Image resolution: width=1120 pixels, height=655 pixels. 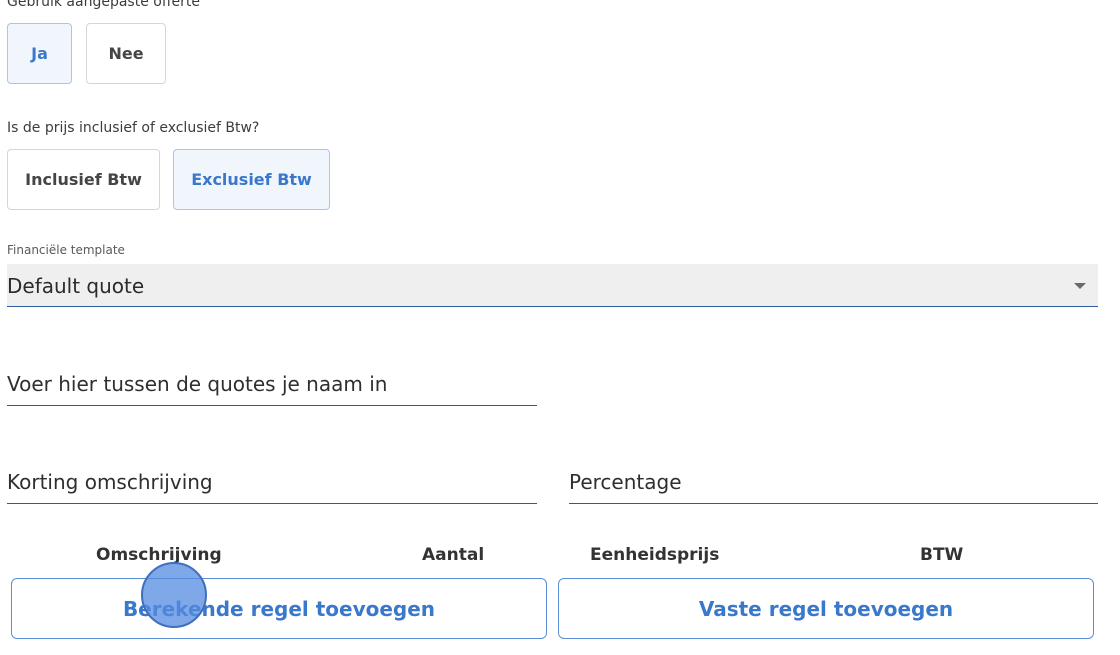 What do you see at coordinates (625, 482) in the screenshot?
I see `discount-percentage-label: Percentage` at bounding box center [625, 482].